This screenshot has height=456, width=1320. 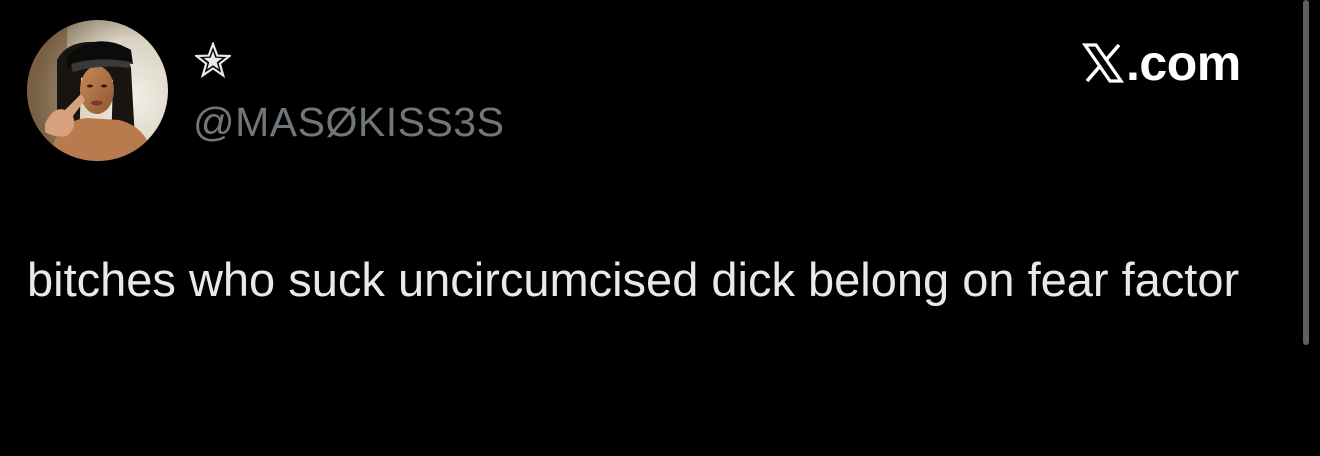 I want to click on star-icon, so click(x=213, y=60).